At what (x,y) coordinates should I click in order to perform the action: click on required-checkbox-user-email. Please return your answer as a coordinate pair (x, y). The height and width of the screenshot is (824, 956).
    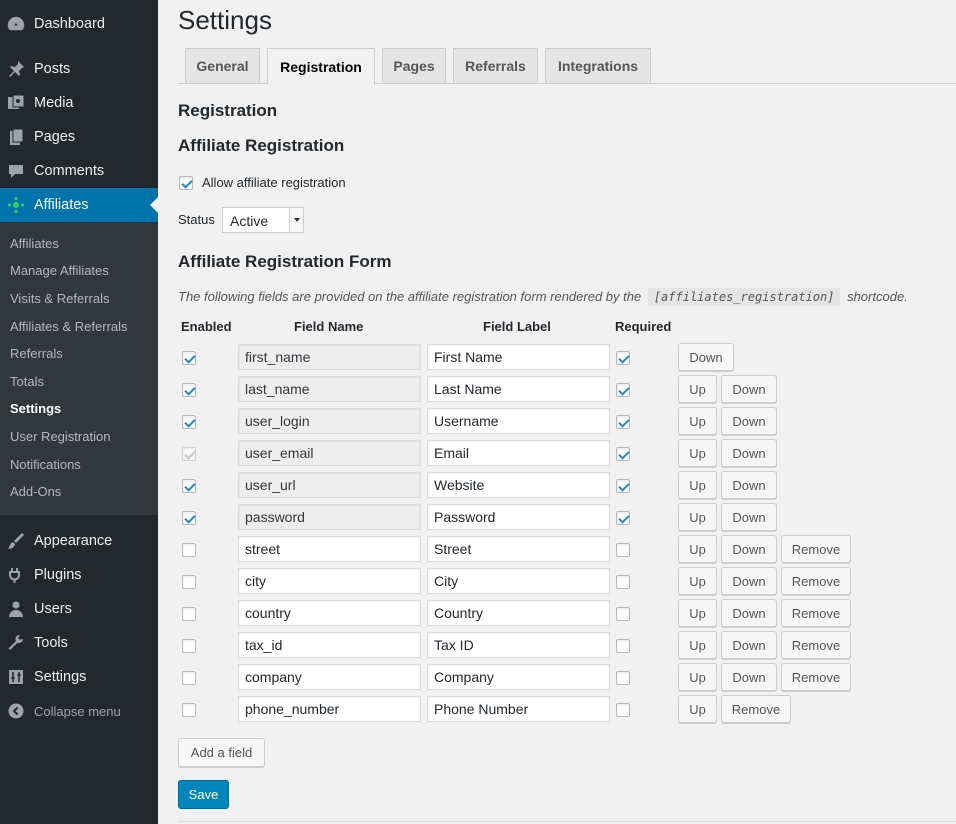
    Looking at the image, I should click on (623, 454).